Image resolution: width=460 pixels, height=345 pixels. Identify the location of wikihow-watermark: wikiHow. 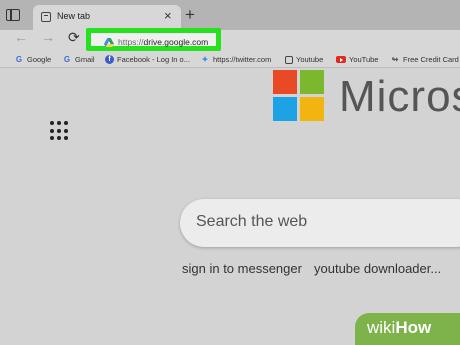
(407, 329).